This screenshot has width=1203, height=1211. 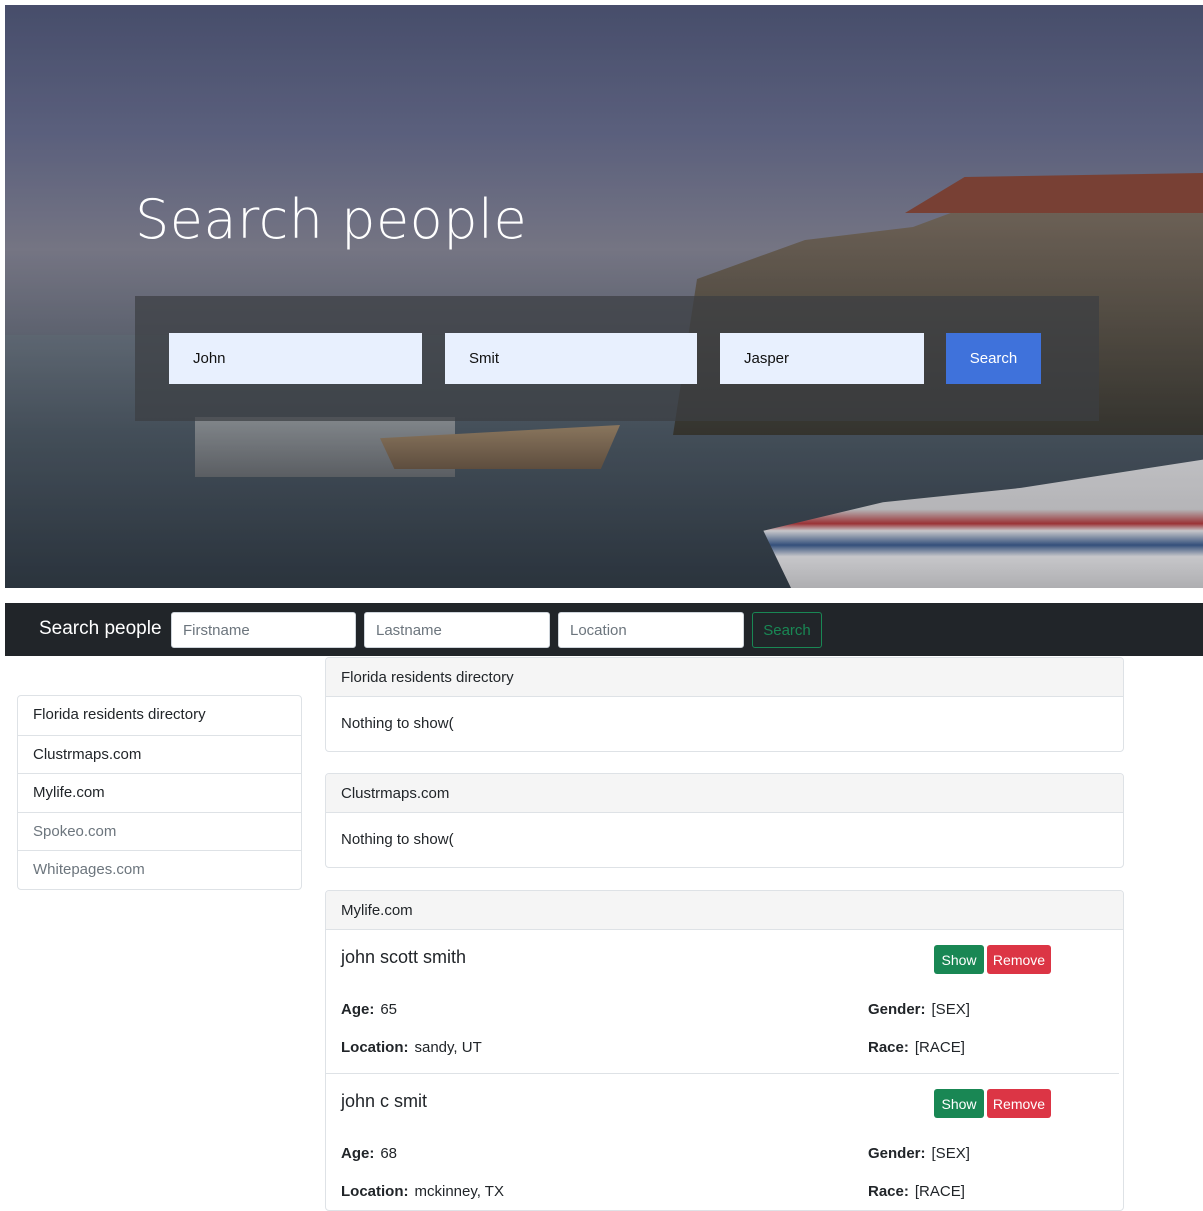 What do you see at coordinates (787, 630) in the screenshot?
I see `navbar-search-button: Search` at bounding box center [787, 630].